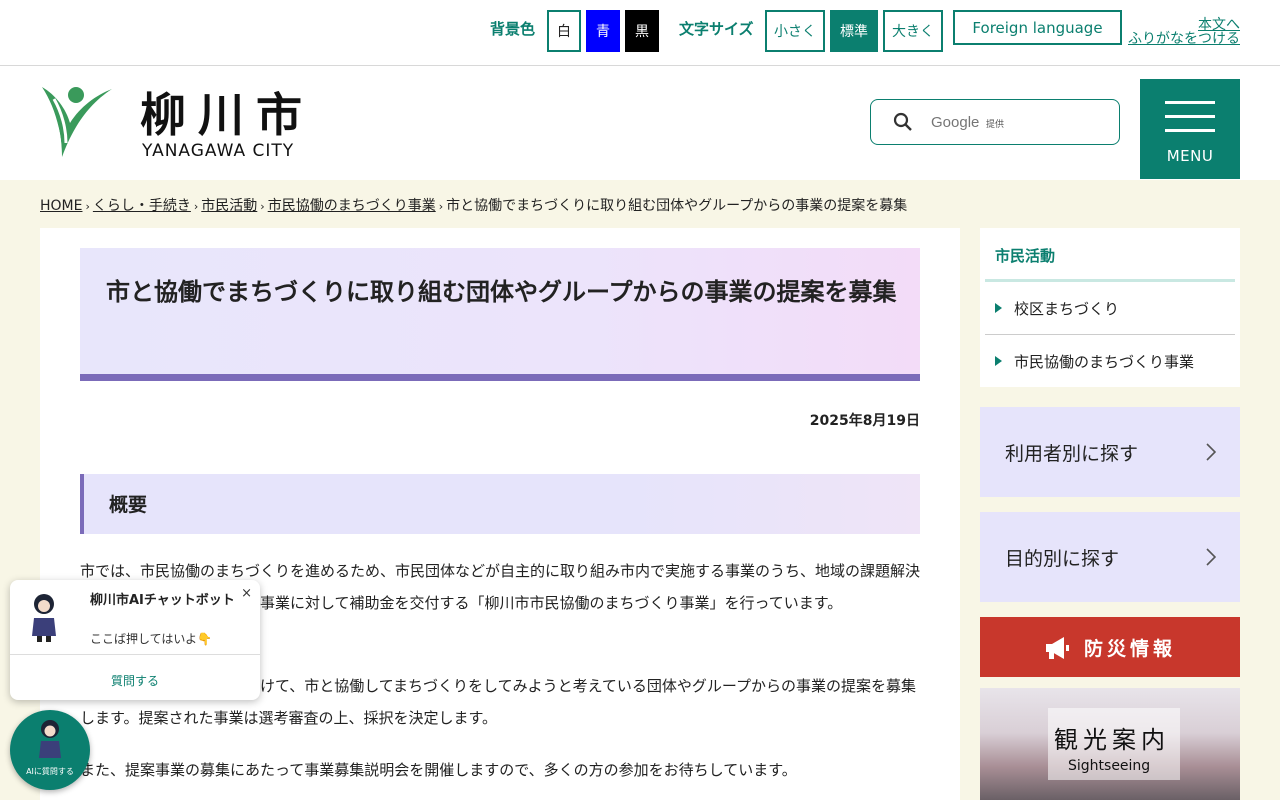 This screenshot has width=1280, height=800. I want to click on logo-text-en: YANAGAWA CITY, so click(218, 151).